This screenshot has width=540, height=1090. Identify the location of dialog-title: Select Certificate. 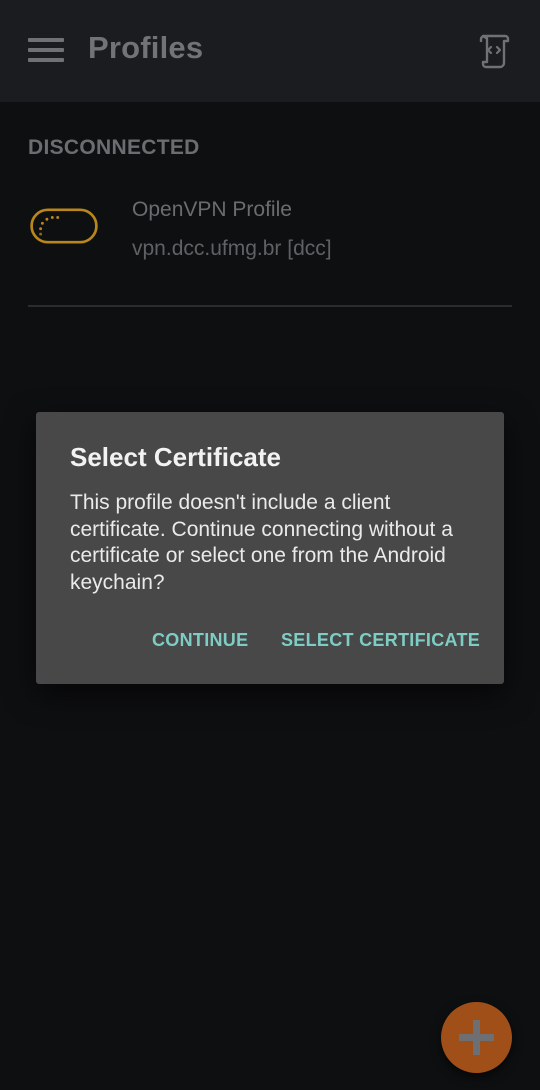
(175, 457).